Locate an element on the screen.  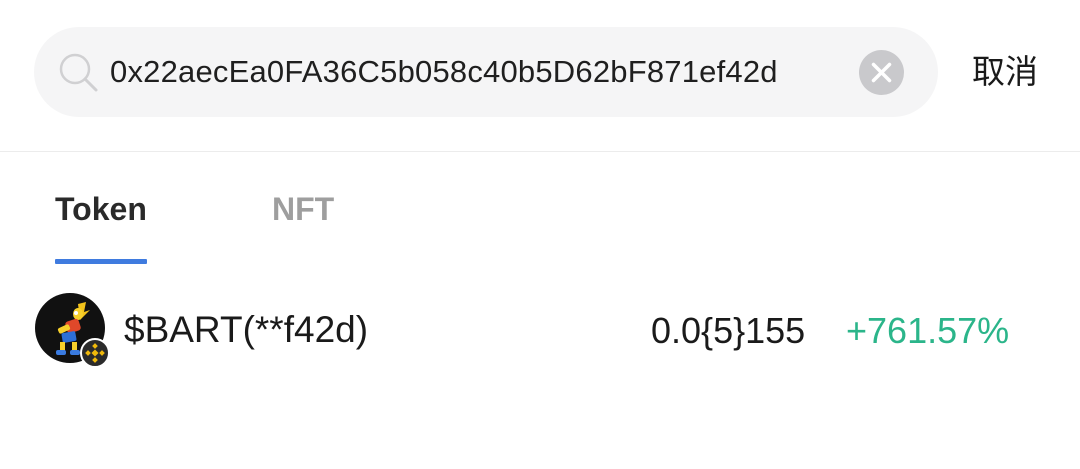
token-avatar is located at coordinates (72, 330).